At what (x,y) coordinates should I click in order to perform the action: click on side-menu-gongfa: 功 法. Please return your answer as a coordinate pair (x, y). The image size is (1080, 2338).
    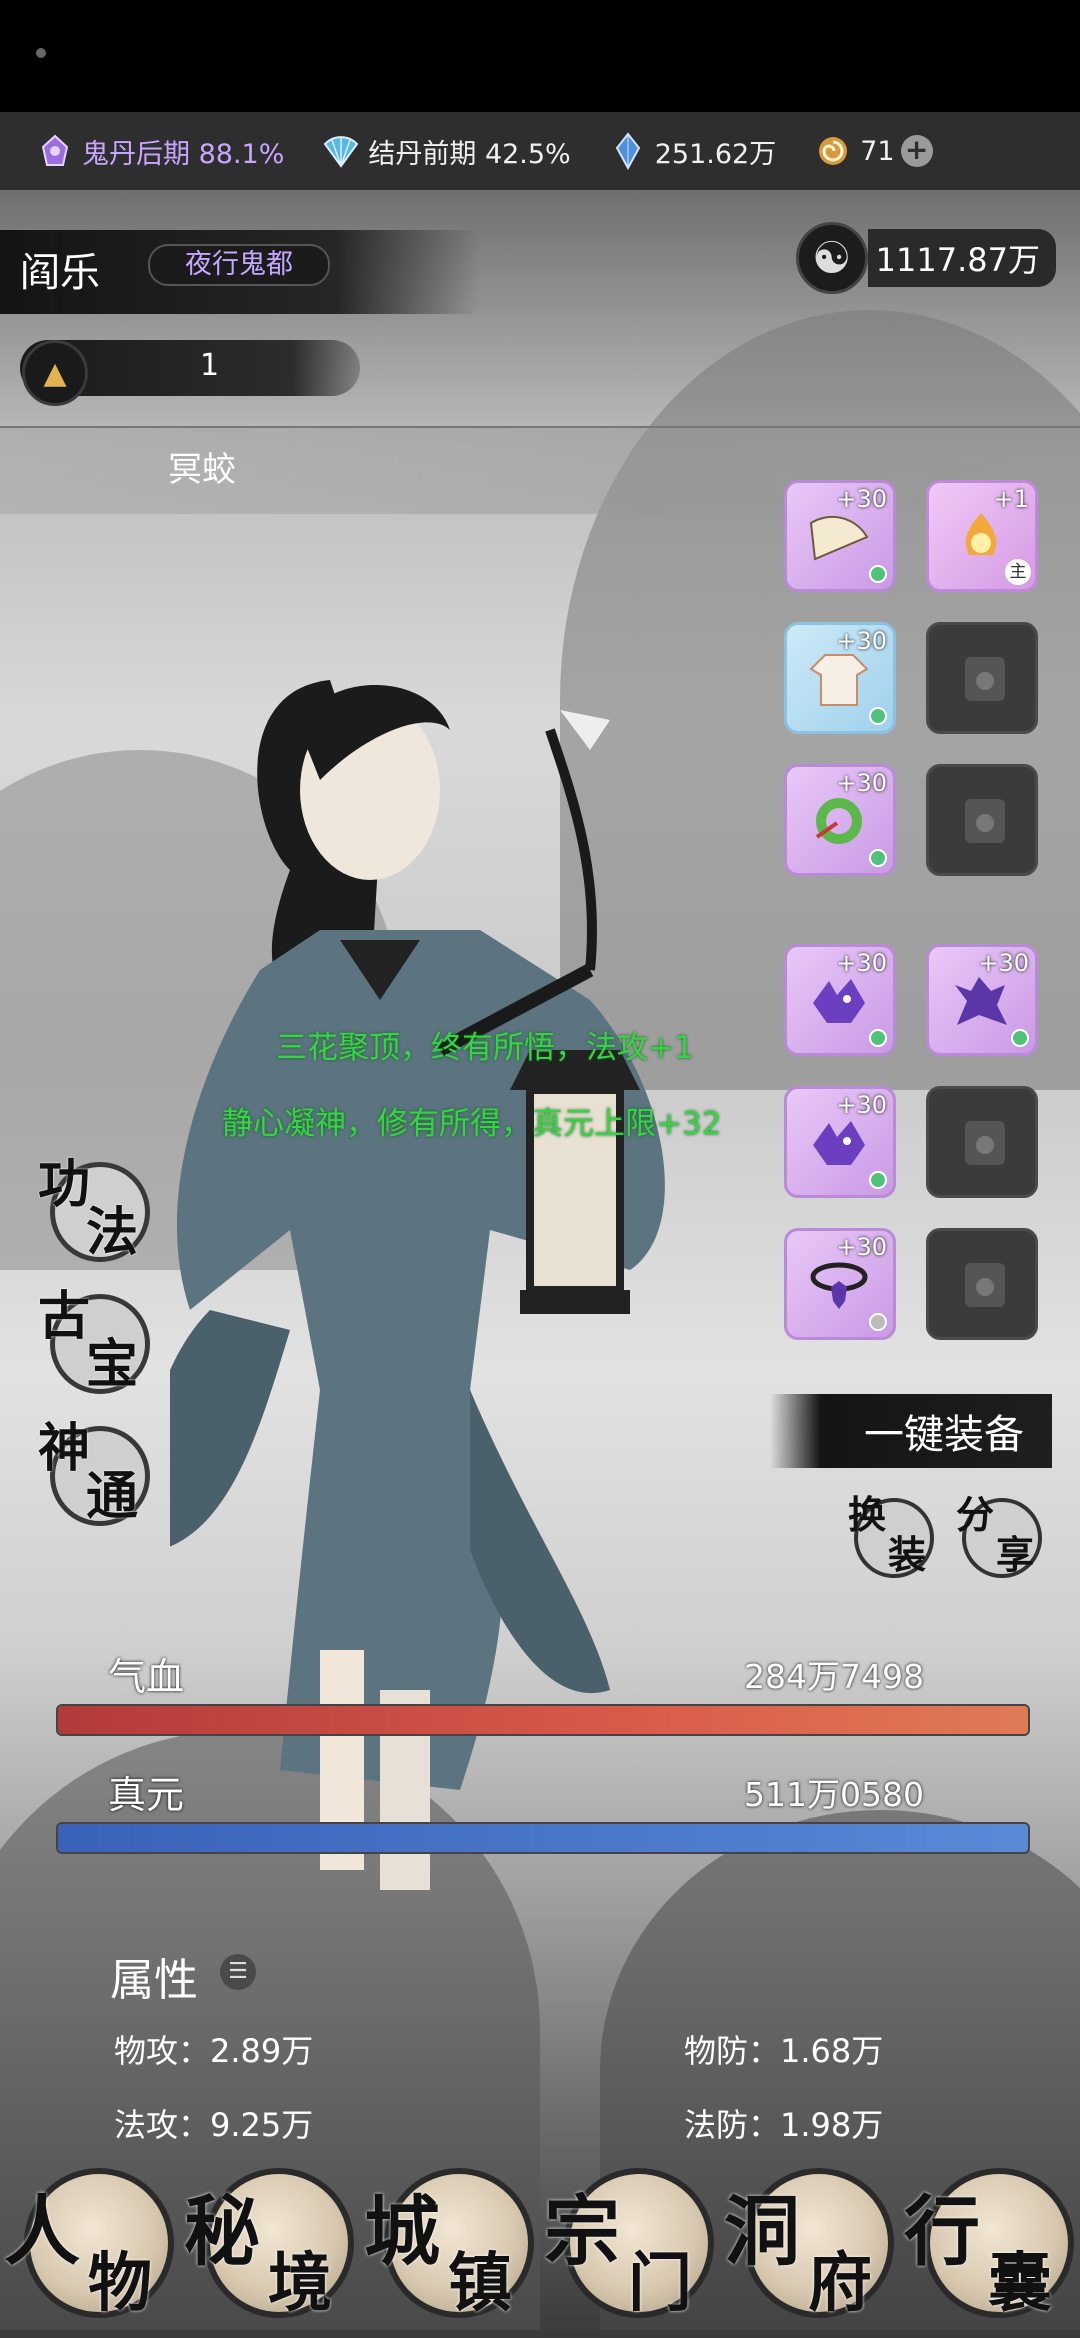
    Looking at the image, I should click on (94, 1212).